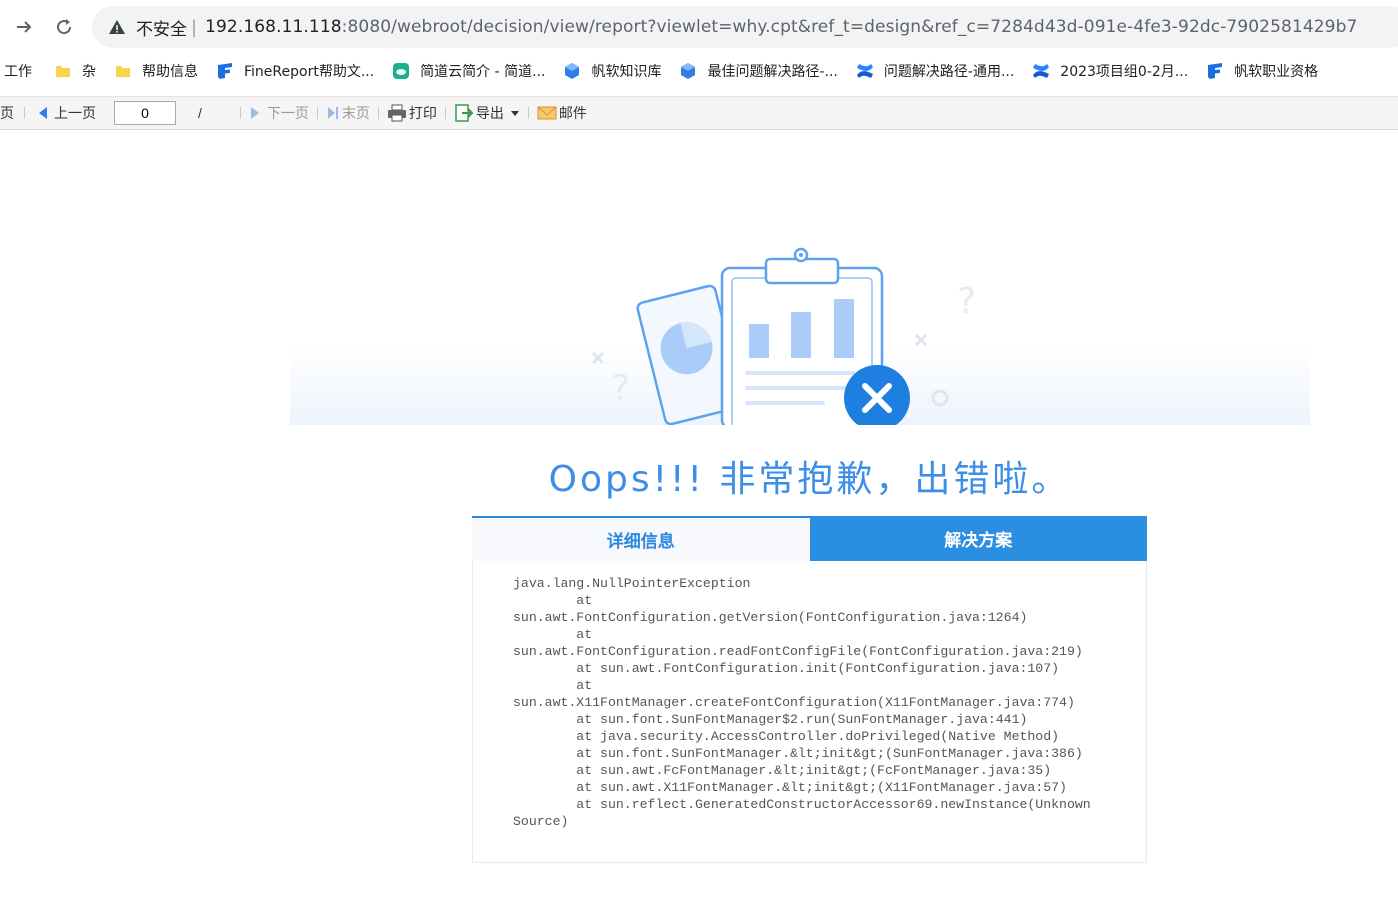 The height and width of the screenshot is (904, 1398). I want to click on reload-icon, so click(64, 27).